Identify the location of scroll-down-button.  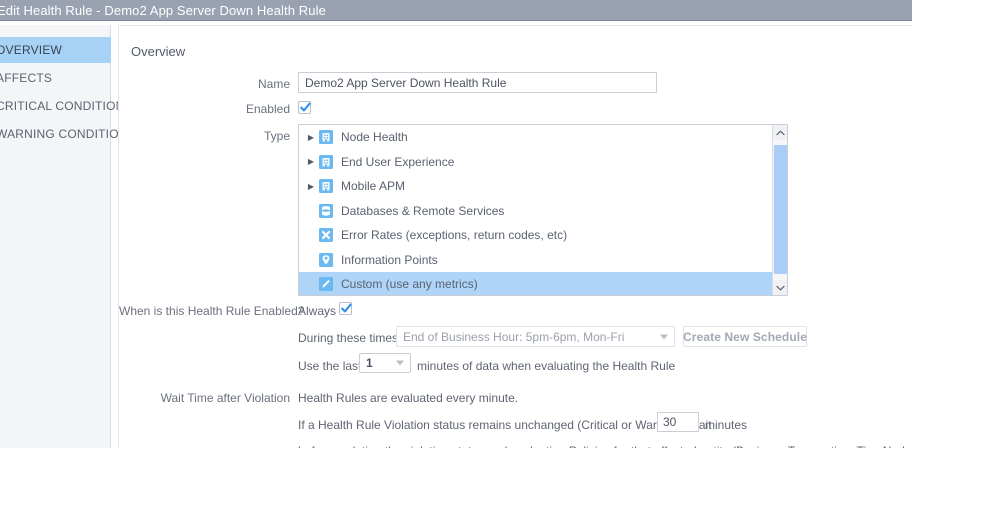
(780, 287).